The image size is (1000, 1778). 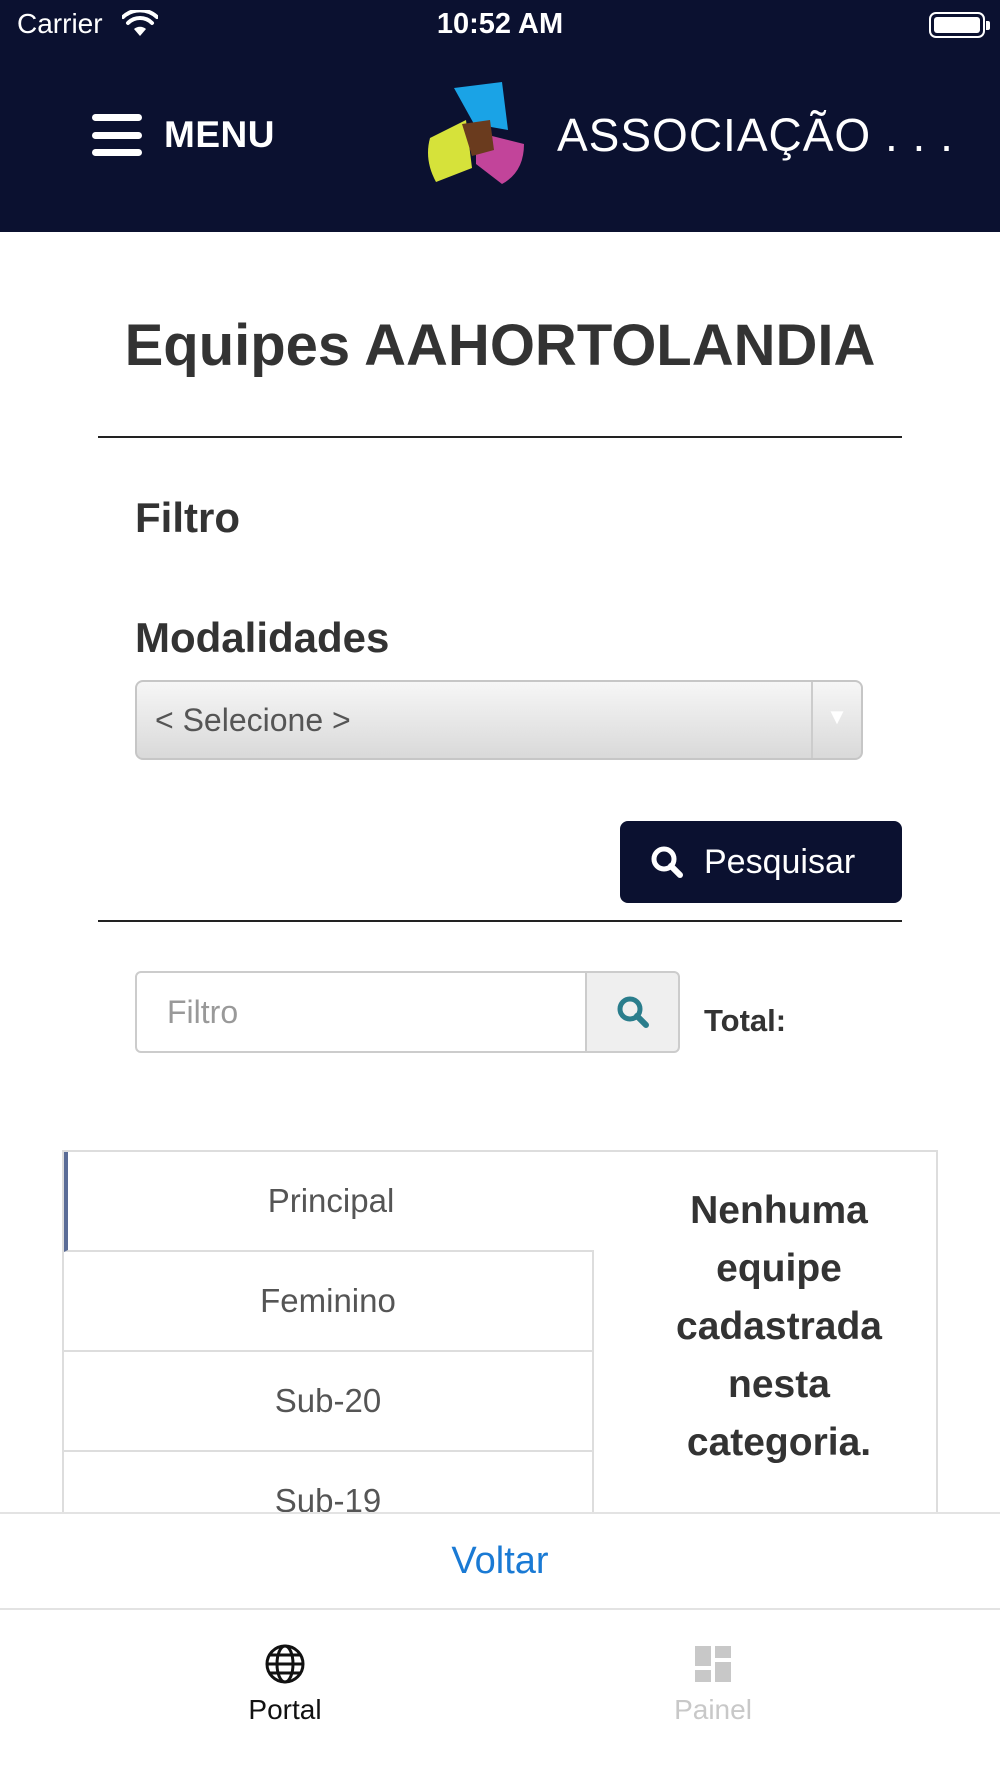 What do you see at coordinates (499, 720) in the screenshot?
I see `modalidades-select: < Selecione > ▼` at bounding box center [499, 720].